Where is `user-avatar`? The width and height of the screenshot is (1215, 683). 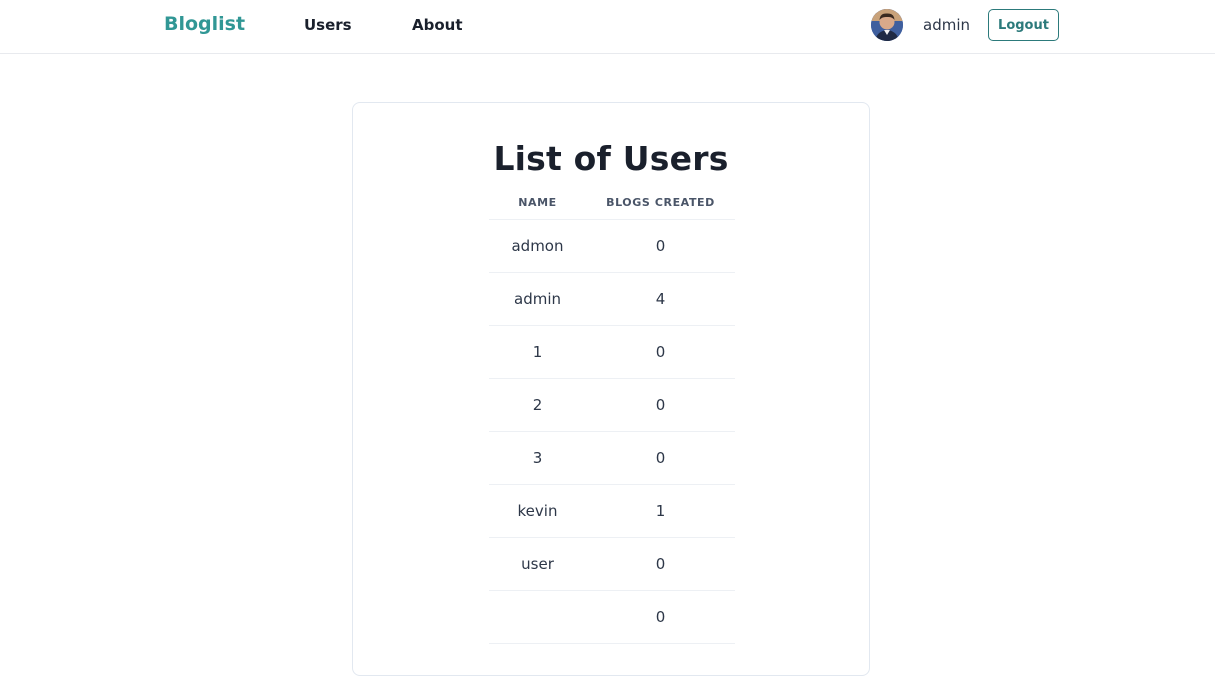
user-avatar is located at coordinates (887, 25).